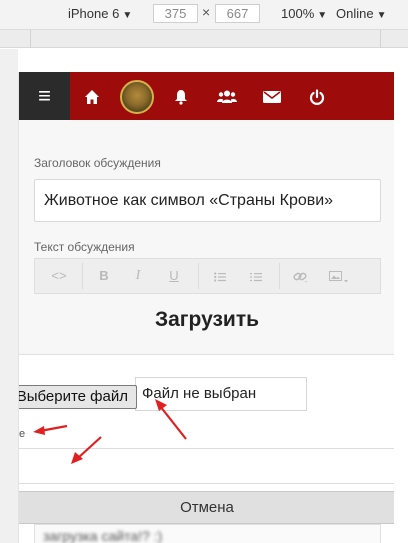 The width and height of the screenshot is (408, 543). I want to click on bars-icon: ≡, so click(44, 96).